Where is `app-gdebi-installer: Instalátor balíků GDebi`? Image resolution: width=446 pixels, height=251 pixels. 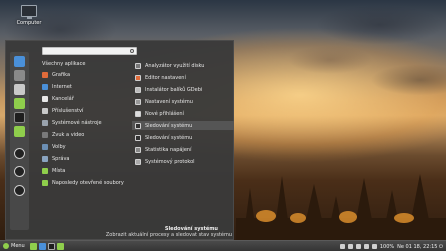
app-gdebi-installer: Instalátor balíků GDebi is located at coordinates (183, 89).